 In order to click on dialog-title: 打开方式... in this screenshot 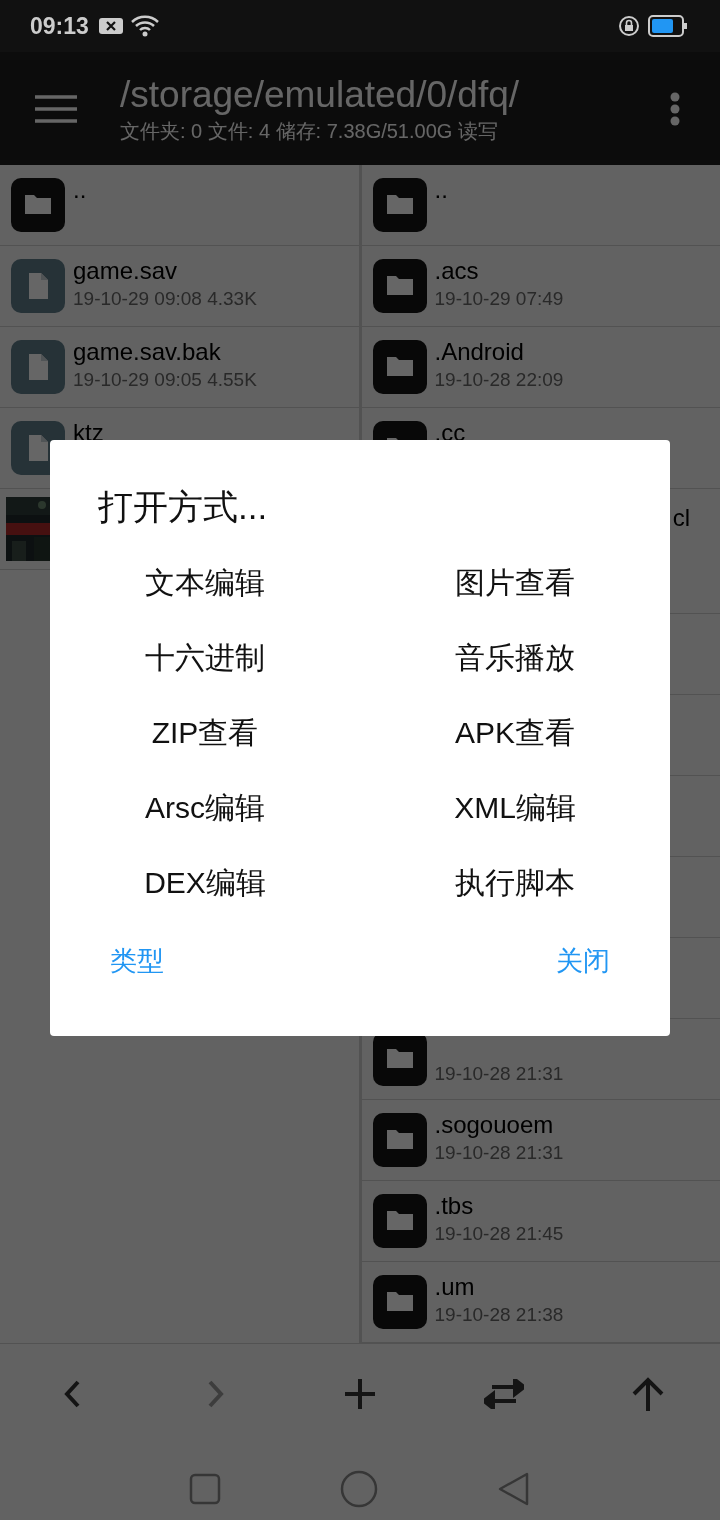, I will do `click(183, 507)`.